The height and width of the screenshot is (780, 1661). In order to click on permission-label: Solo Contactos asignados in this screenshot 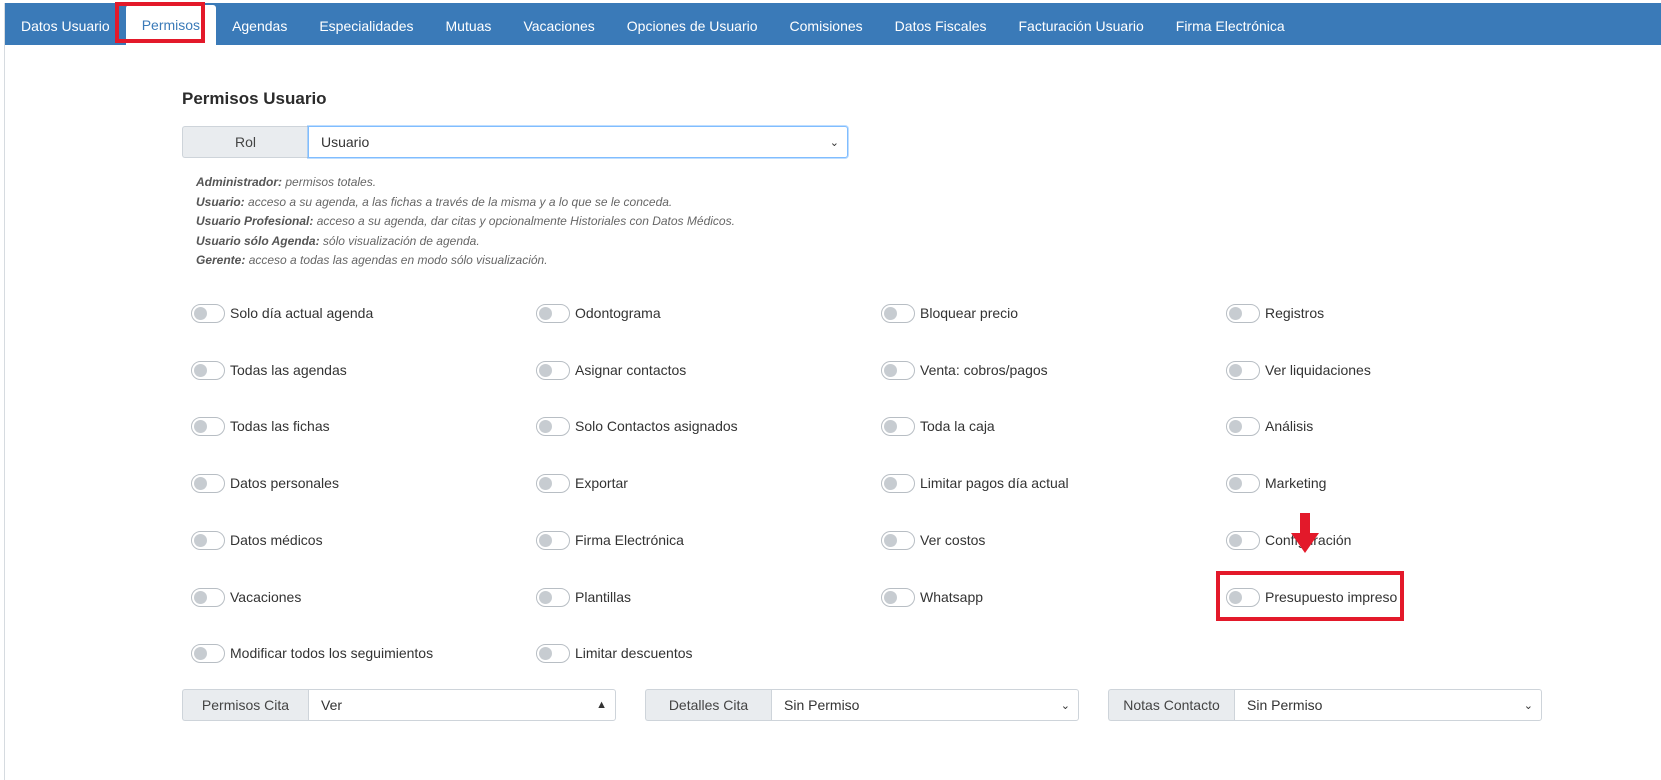, I will do `click(656, 426)`.